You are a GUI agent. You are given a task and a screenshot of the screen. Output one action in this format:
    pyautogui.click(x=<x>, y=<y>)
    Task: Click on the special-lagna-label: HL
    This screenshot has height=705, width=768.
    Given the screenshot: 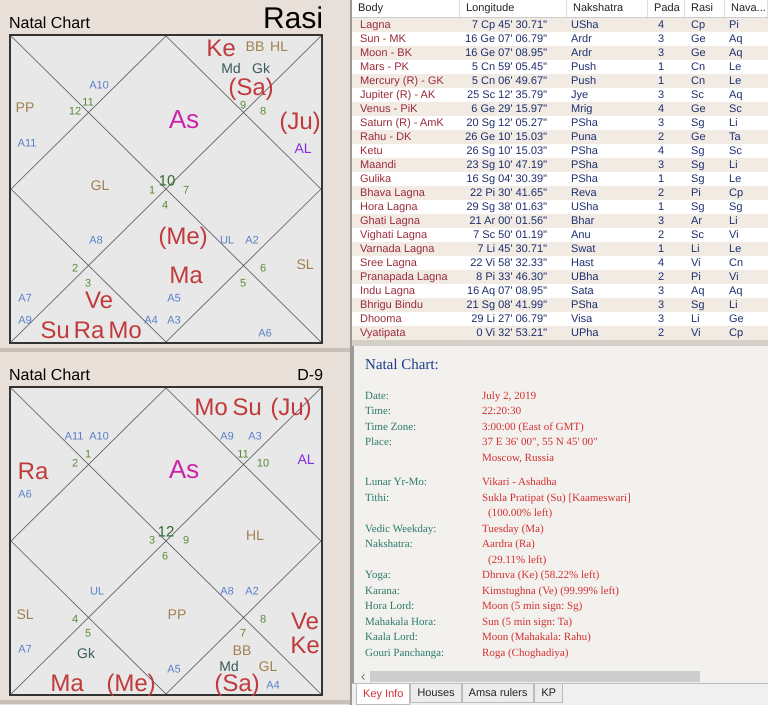 What is the action you would take?
    pyautogui.click(x=255, y=535)
    